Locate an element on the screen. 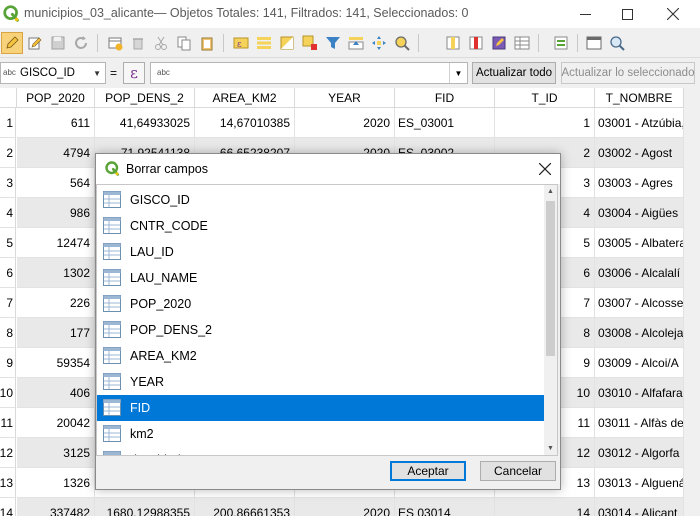 The width and height of the screenshot is (700, 516). invert-selection-button is located at coordinates (287, 43).